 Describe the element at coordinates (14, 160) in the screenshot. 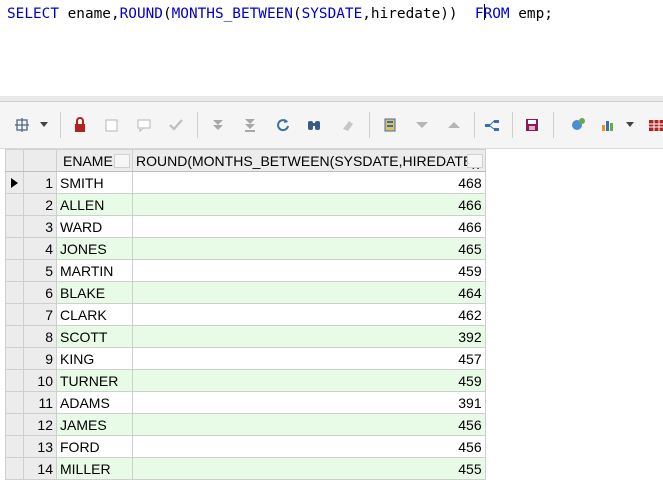

I see `row-indicator-header` at that location.